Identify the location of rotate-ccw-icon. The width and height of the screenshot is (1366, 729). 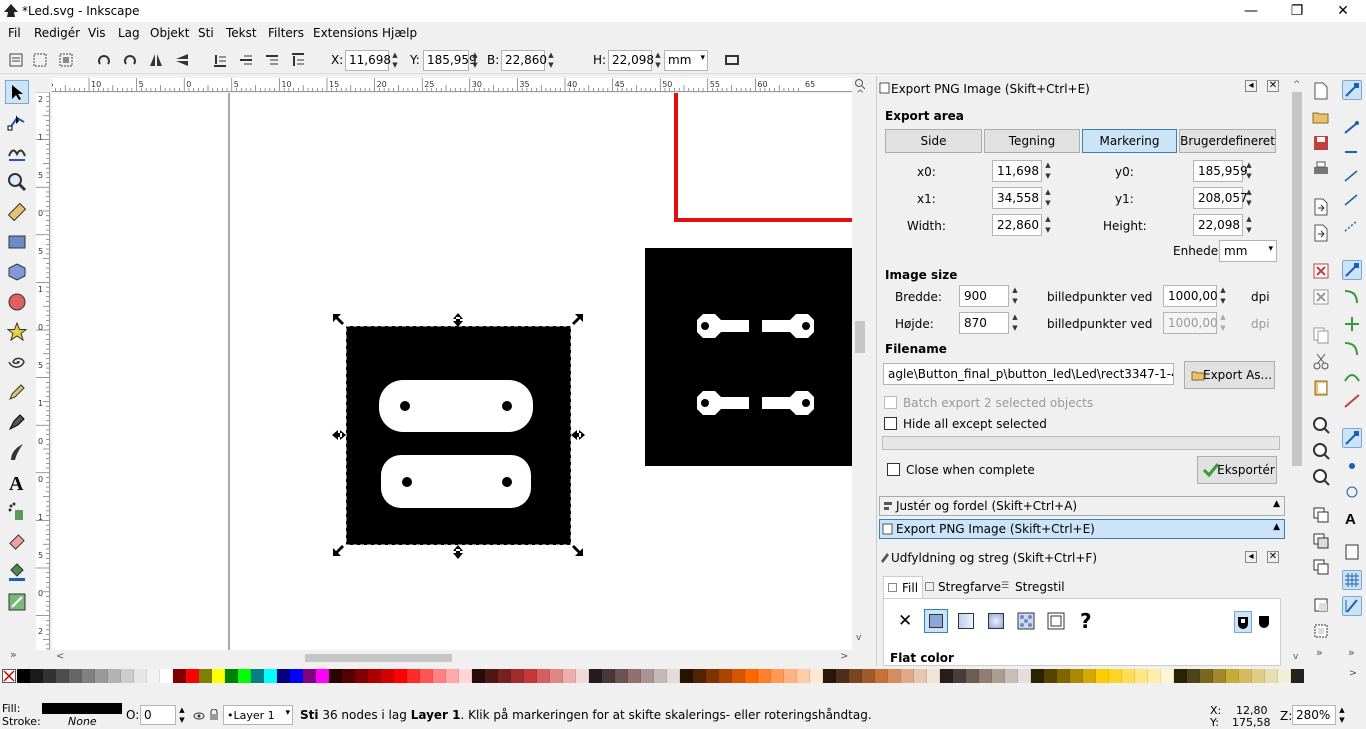
(104, 60).